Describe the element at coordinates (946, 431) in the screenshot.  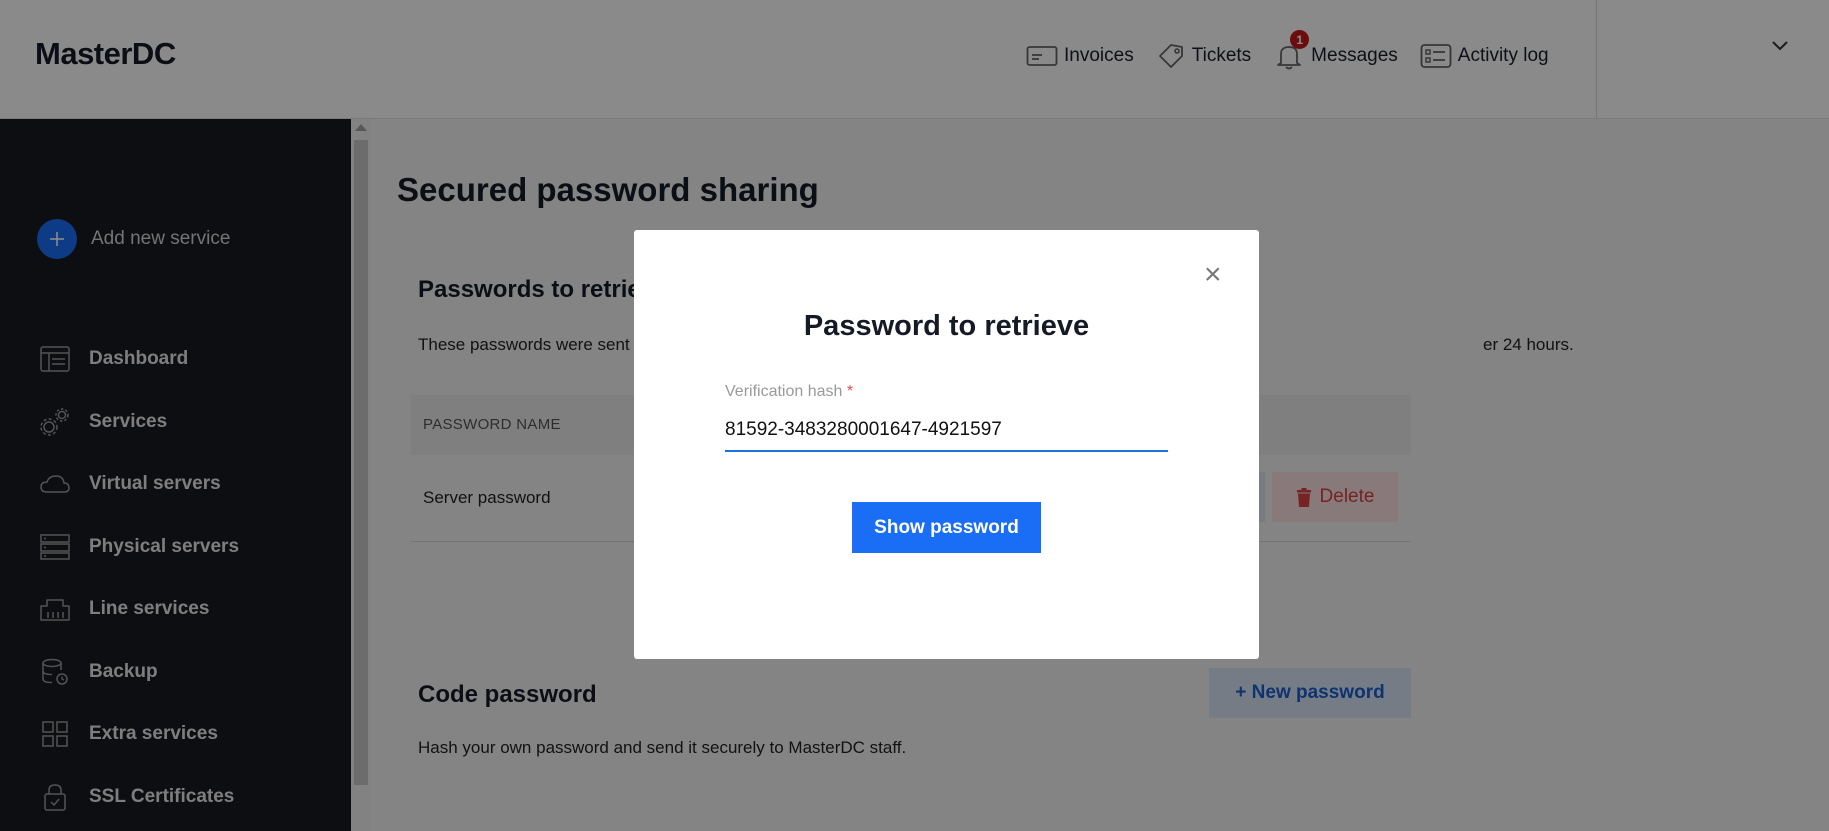
I see `verification-hash-input` at that location.